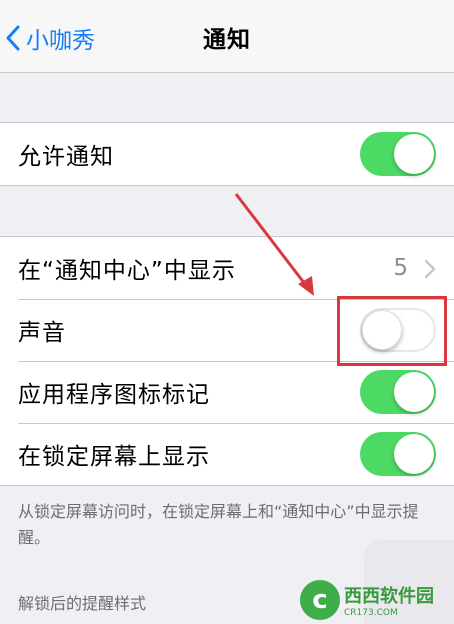 This screenshot has width=454, height=624. I want to click on annotation-highlight-box, so click(392, 331).